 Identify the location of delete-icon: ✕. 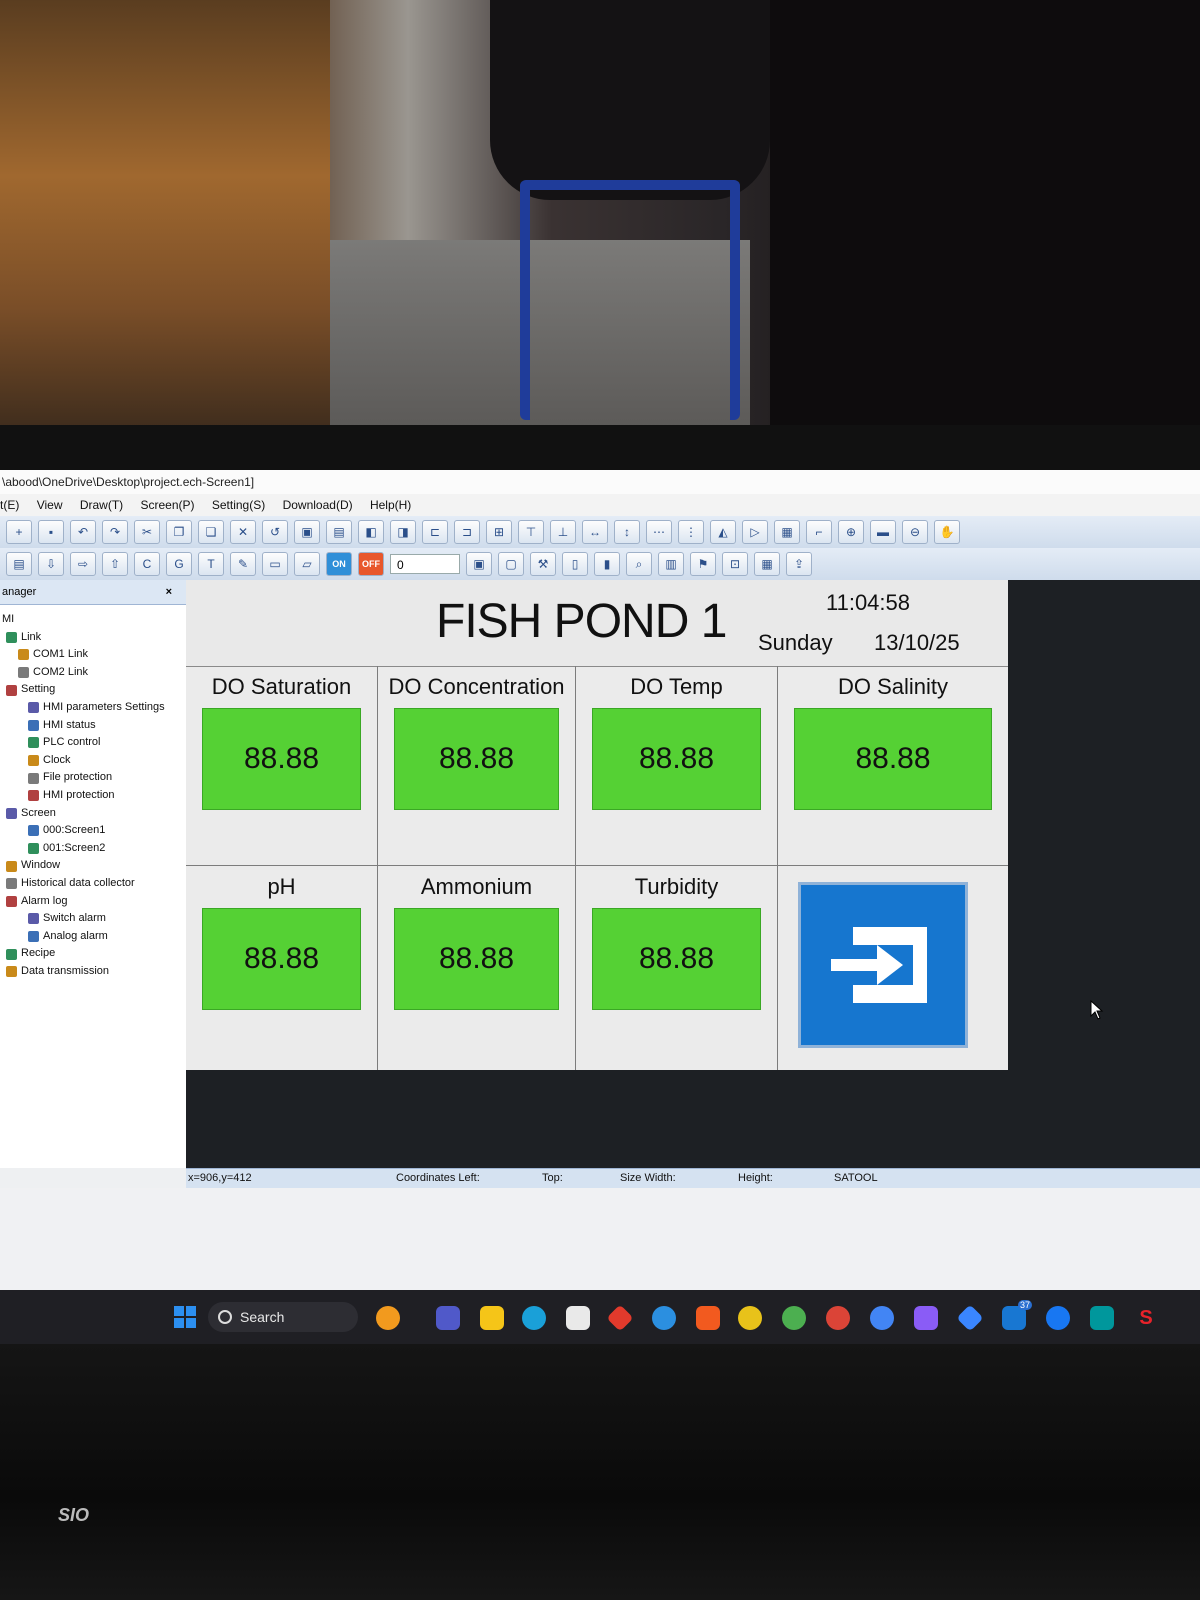
(243, 532).